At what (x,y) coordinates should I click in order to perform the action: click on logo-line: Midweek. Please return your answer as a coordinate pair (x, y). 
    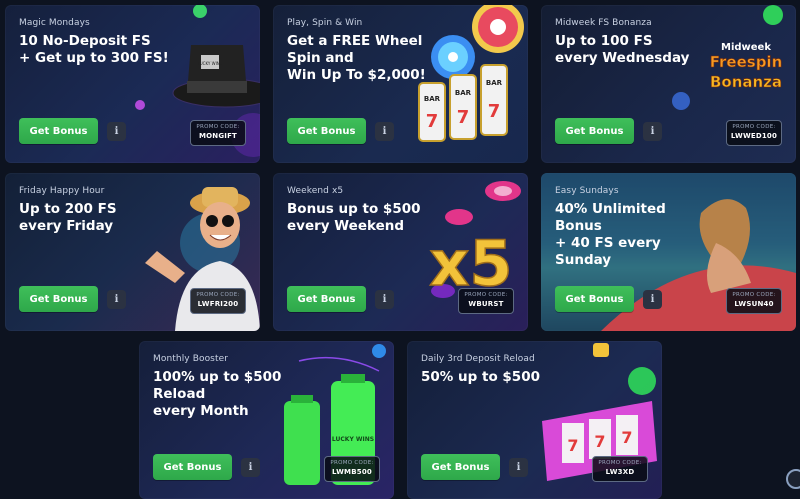
    Looking at the image, I should click on (746, 47).